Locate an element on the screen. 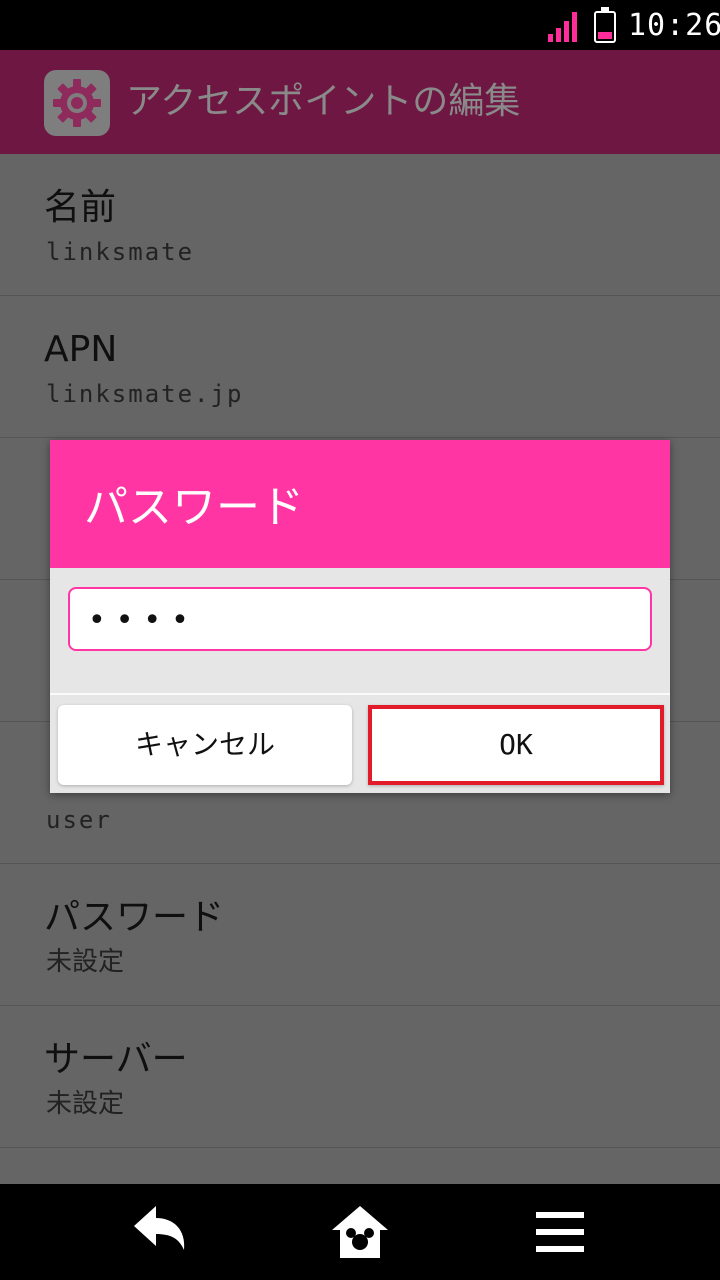 The width and height of the screenshot is (720, 1280). password-input: •••• is located at coordinates (360, 619).